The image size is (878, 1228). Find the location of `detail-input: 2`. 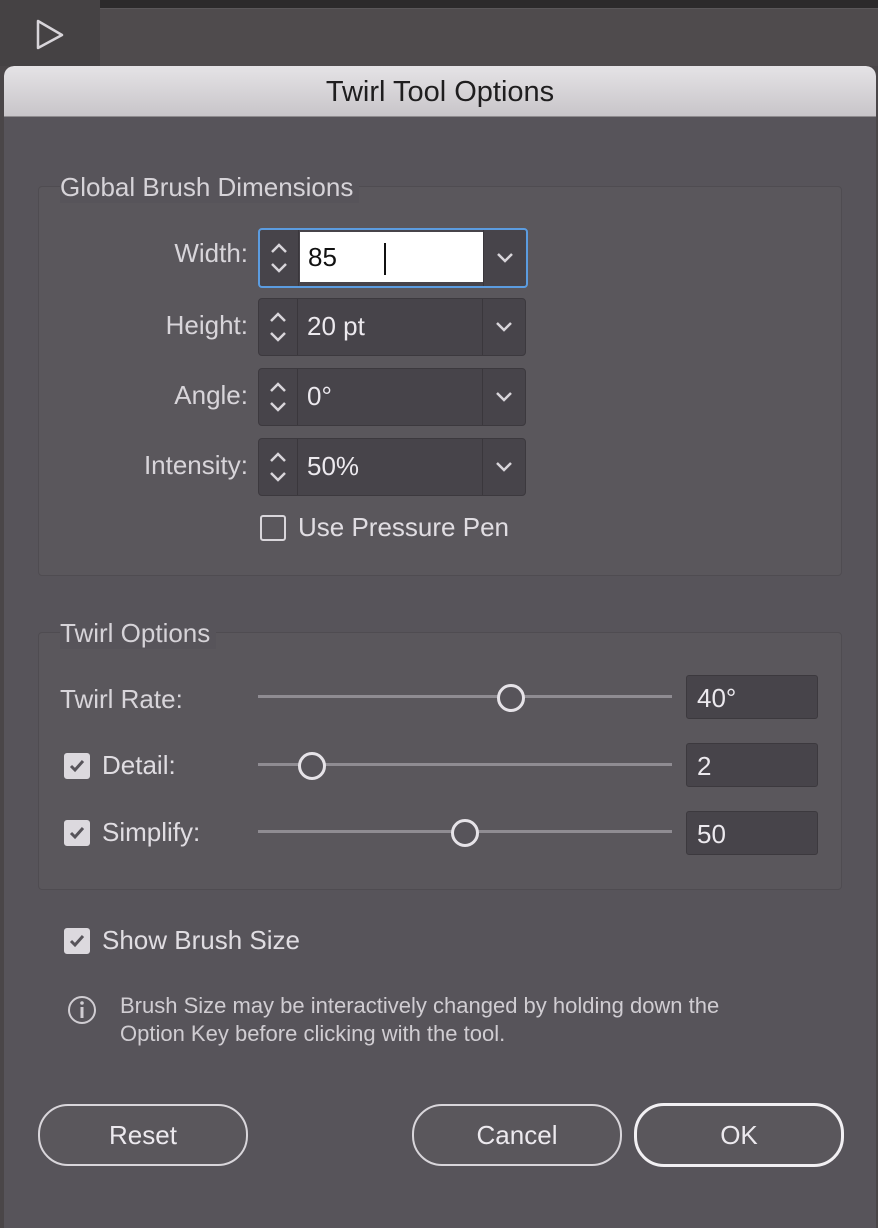

detail-input: 2 is located at coordinates (752, 765).